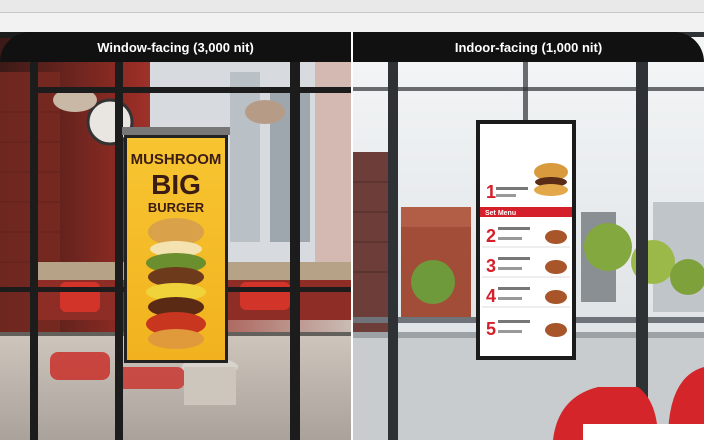 The image size is (704, 440). Describe the element at coordinates (491, 296) in the screenshot. I see `menu-item-number: 4` at that location.